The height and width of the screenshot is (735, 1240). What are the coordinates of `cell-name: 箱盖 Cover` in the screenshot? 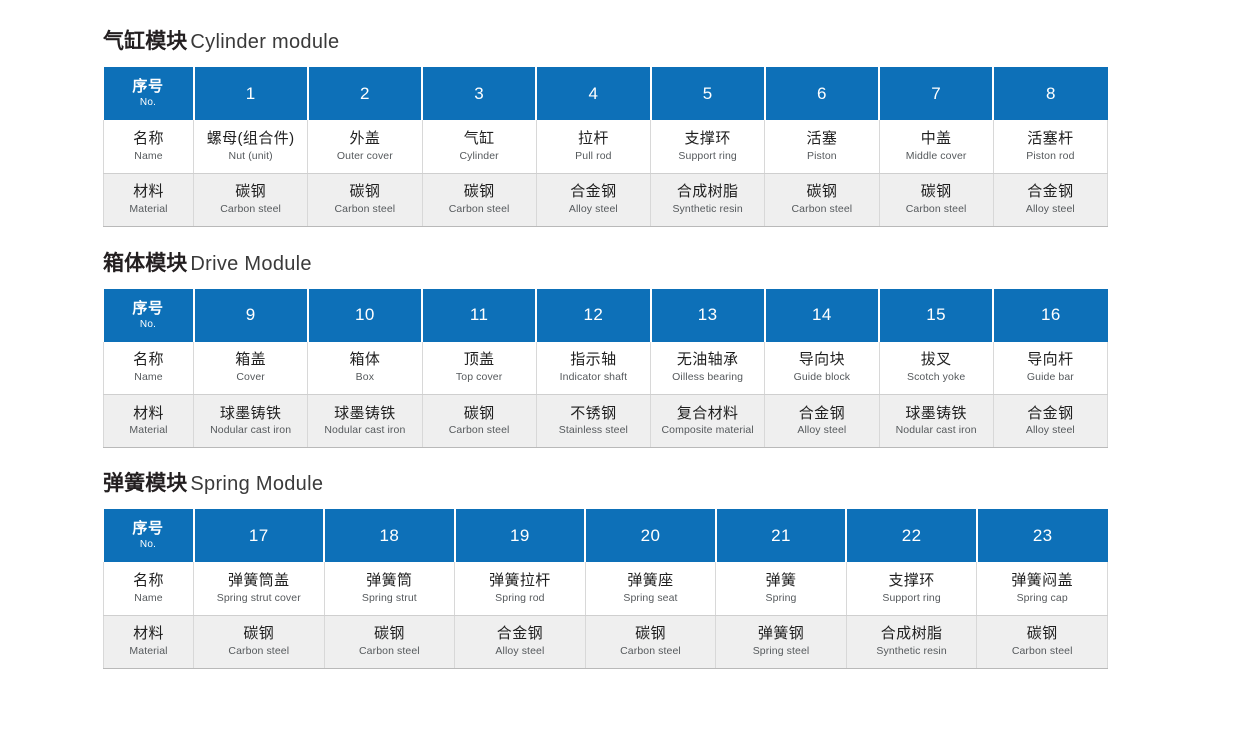 It's located at (251, 368).